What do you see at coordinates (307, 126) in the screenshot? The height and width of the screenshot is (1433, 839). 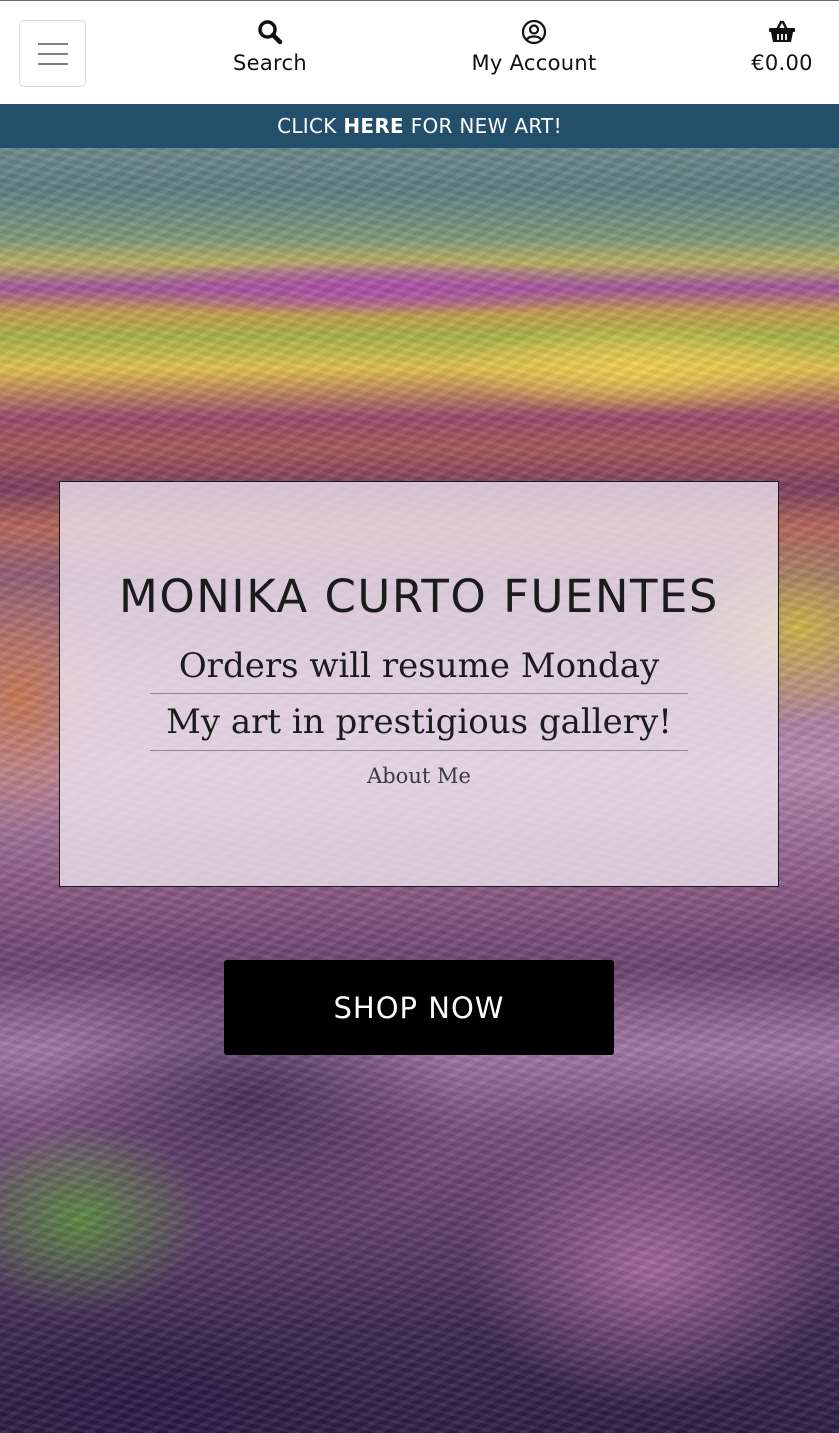 I see `banner-prefix: CLICK` at bounding box center [307, 126].